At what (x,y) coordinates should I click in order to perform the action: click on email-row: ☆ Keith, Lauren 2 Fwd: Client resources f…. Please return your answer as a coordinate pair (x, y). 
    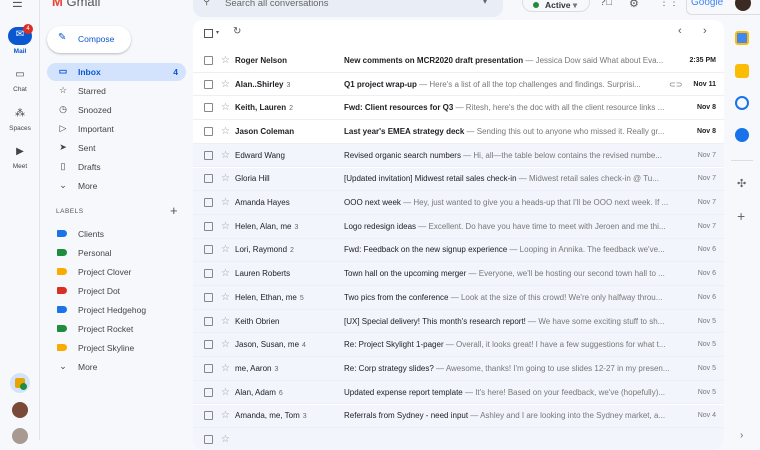
    Looking at the image, I should click on (458, 108).